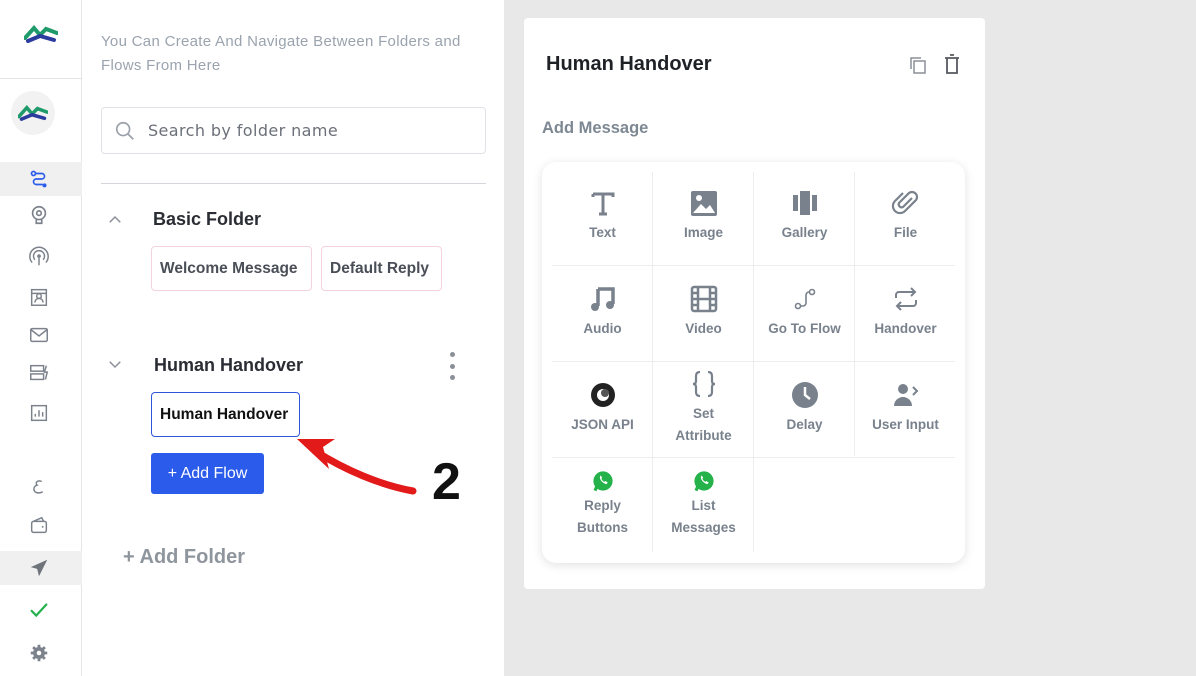 The image size is (1196, 676). I want to click on analytics-chart-icon, so click(39, 413).